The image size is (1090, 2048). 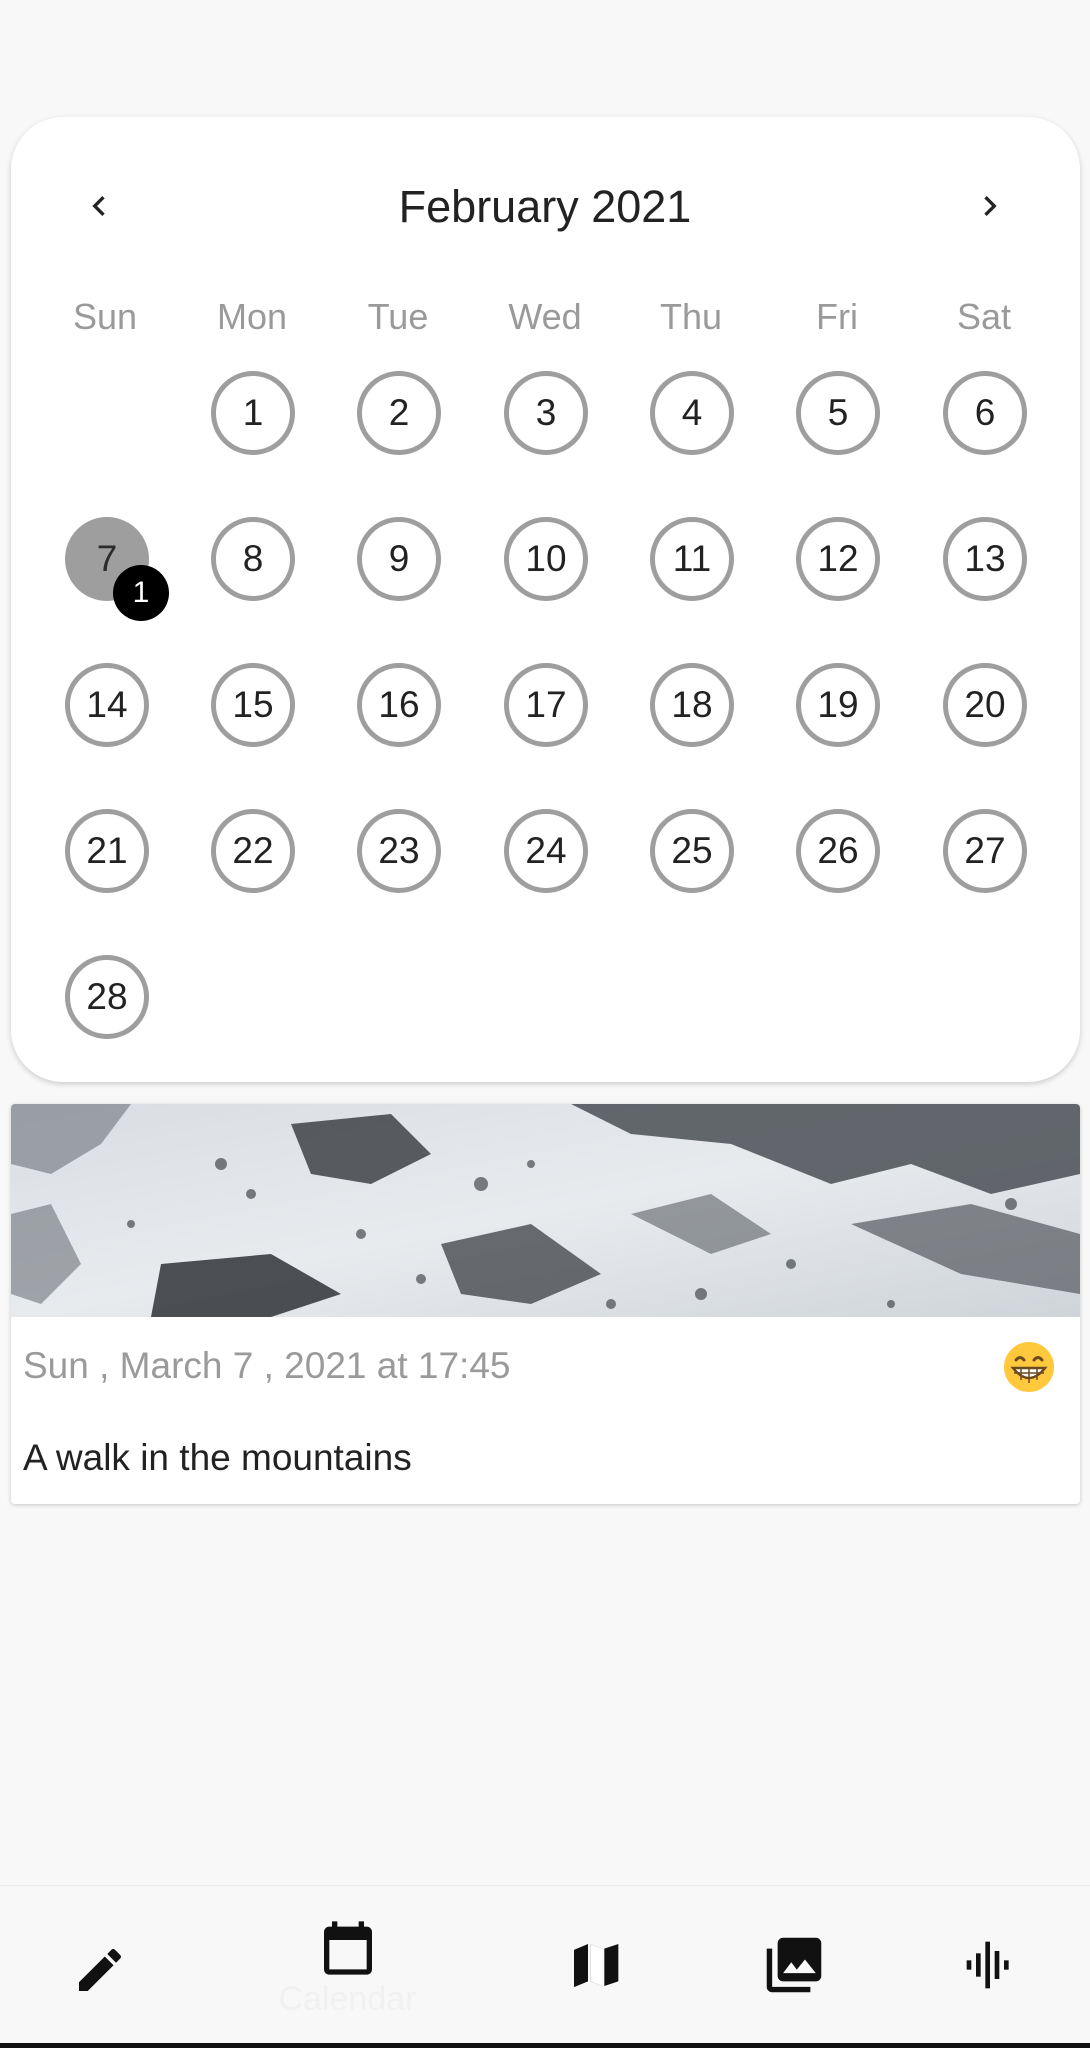 I want to click on photo-library-icon, so click(x=794, y=1965).